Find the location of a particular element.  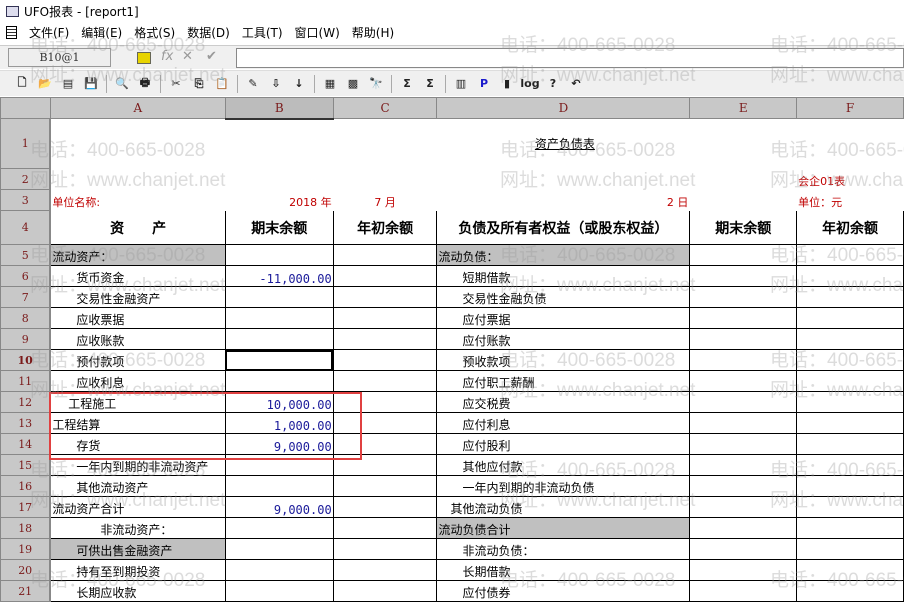

log-icon: log is located at coordinates (529, 84).